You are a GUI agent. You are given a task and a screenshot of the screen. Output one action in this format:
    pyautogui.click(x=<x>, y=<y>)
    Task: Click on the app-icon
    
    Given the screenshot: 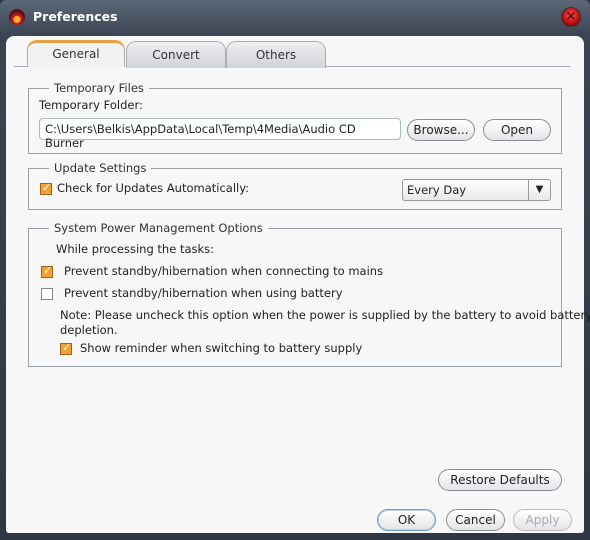 What is the action you would take?
    pyautogui.click(x=17, y=17)
    